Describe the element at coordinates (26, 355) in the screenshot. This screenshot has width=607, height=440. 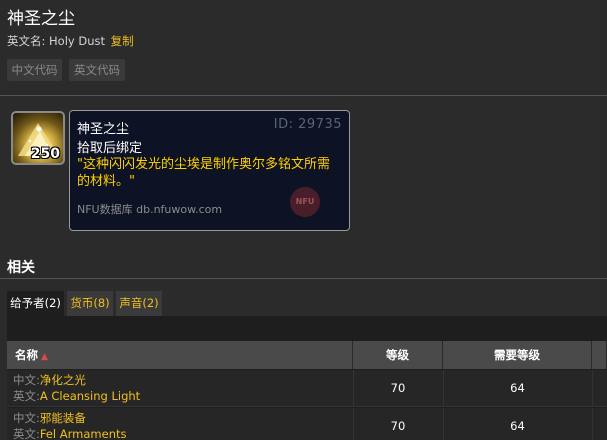
I see `column-header-name-label: 名称` at that location.